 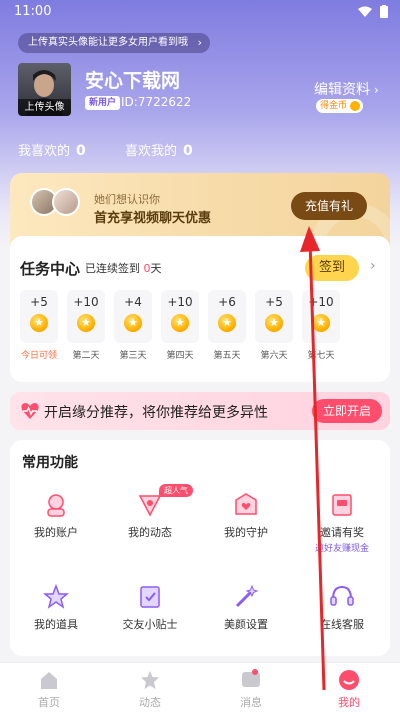 What do you see at coordinates (147, 268) in the screenshot?
I see `streak-days: 0` at bounding box center [147, 268].